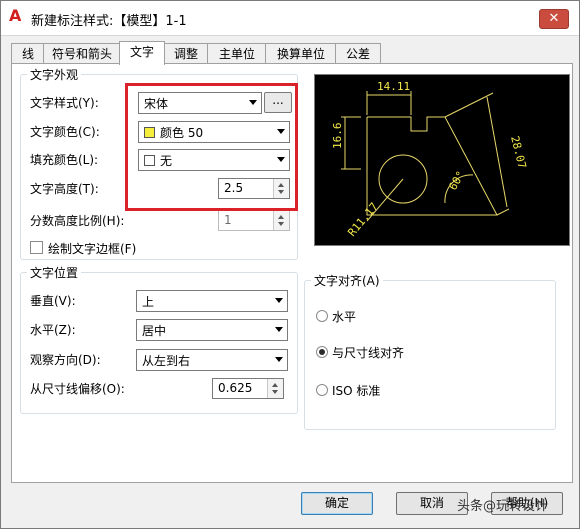 This screenshot has width=580, height=529. I want to click on tab-lines: 线, so click(28, 53).